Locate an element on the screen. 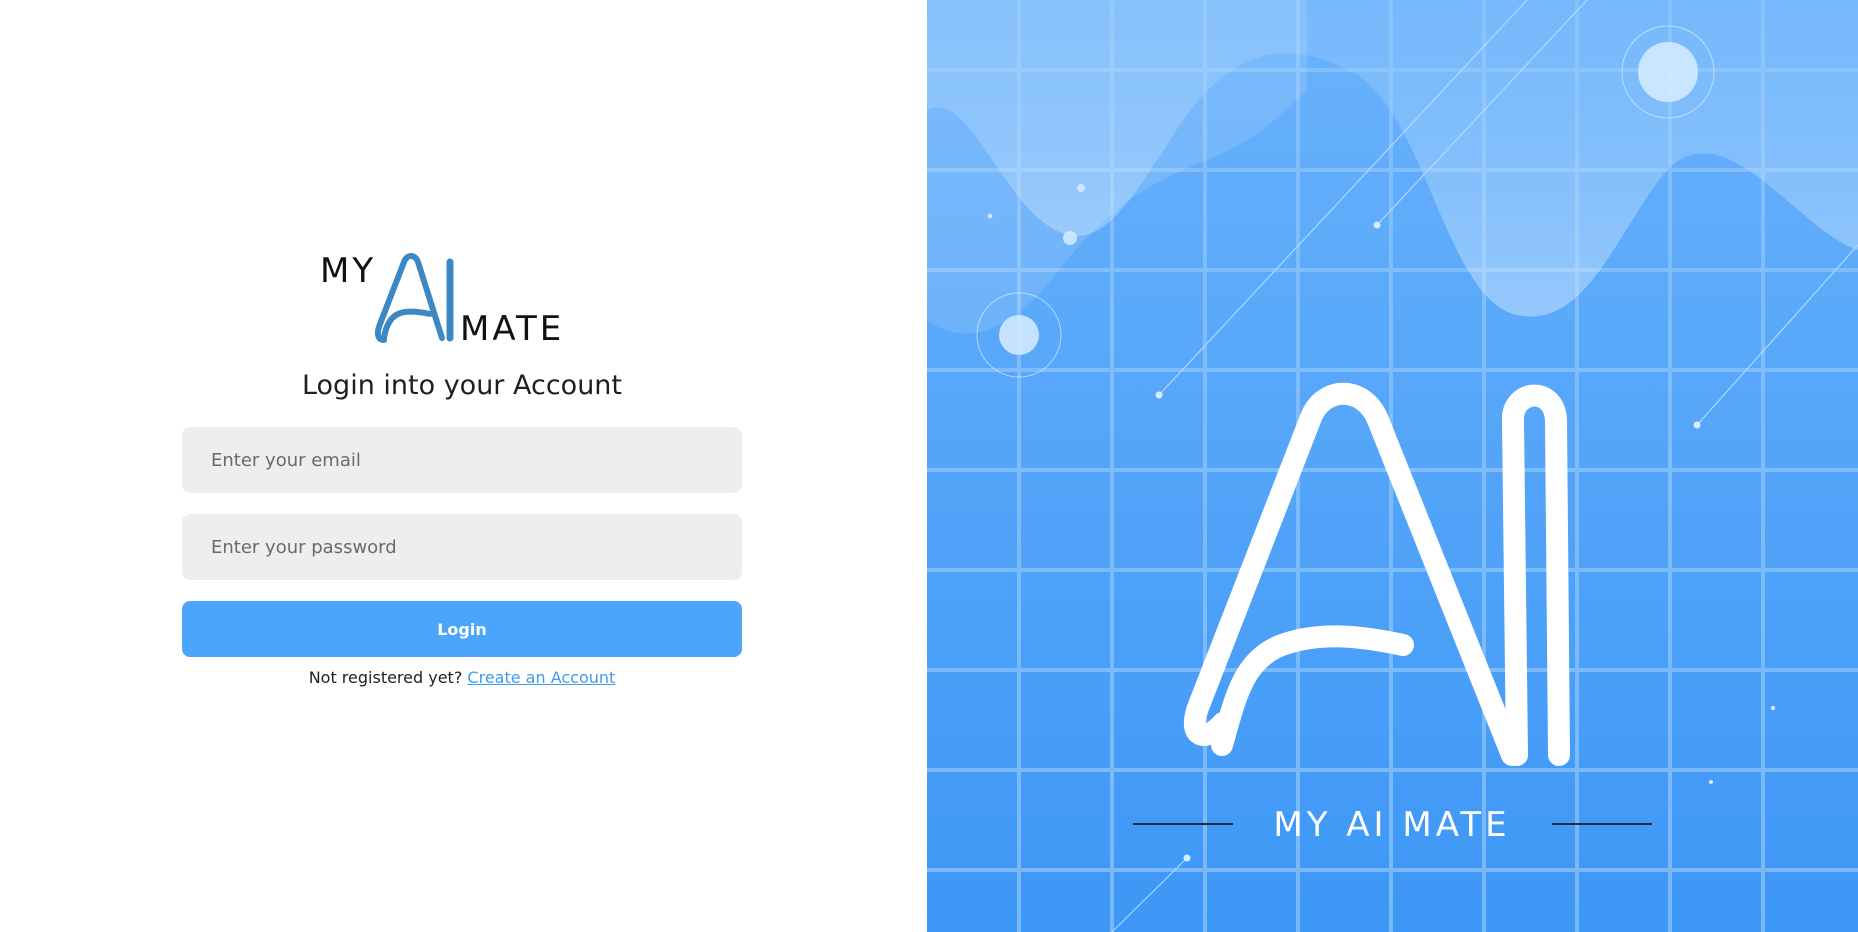 The width and height of the screenshot is (1858, 932). create-account-link: Create an Account is located at coordinates (541, 677).